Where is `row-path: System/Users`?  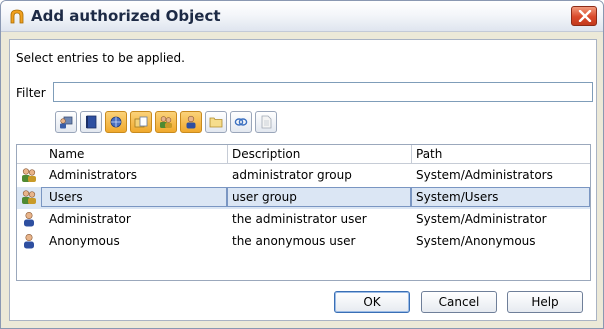
row-path: System/Users is located at coordinates (457, 197).